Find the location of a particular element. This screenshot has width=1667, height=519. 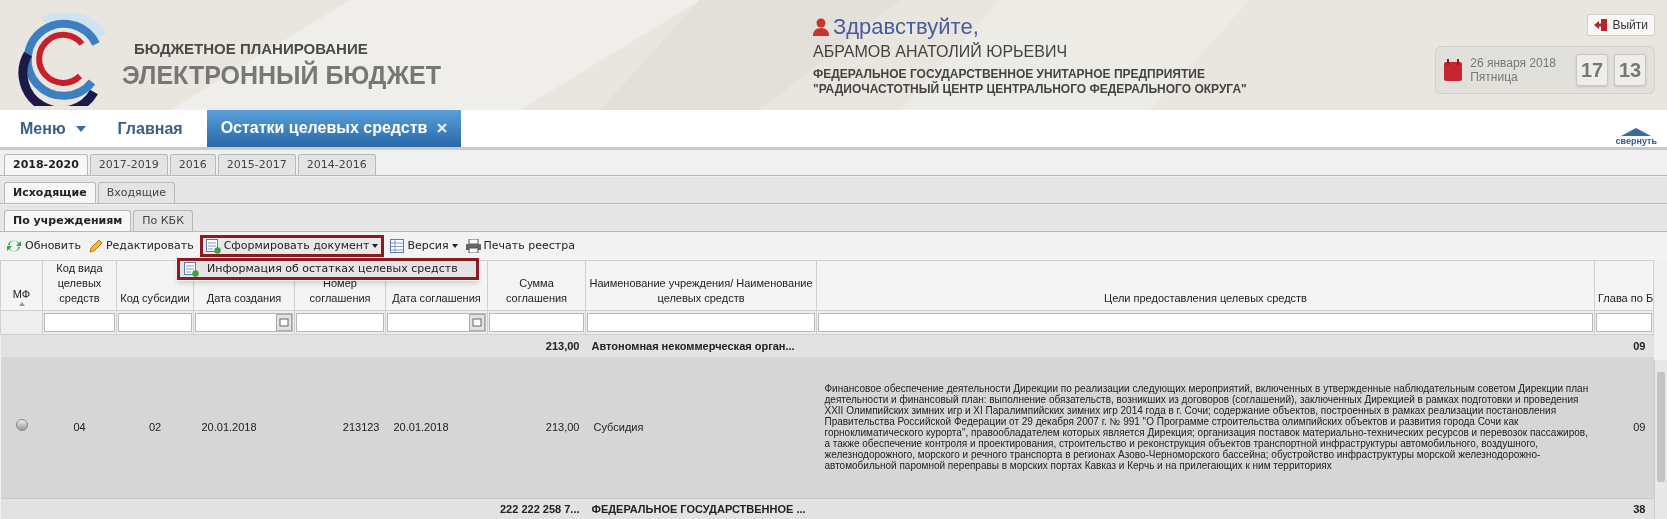

organization-name: "РАДИОЧАСТОТНЫЙ ЦЕНТР ЦЕНТРАЛЬНОГО ФЕДЕРАЛЬНОГО ОКРУГА" is located at coordinates (1030, 89).